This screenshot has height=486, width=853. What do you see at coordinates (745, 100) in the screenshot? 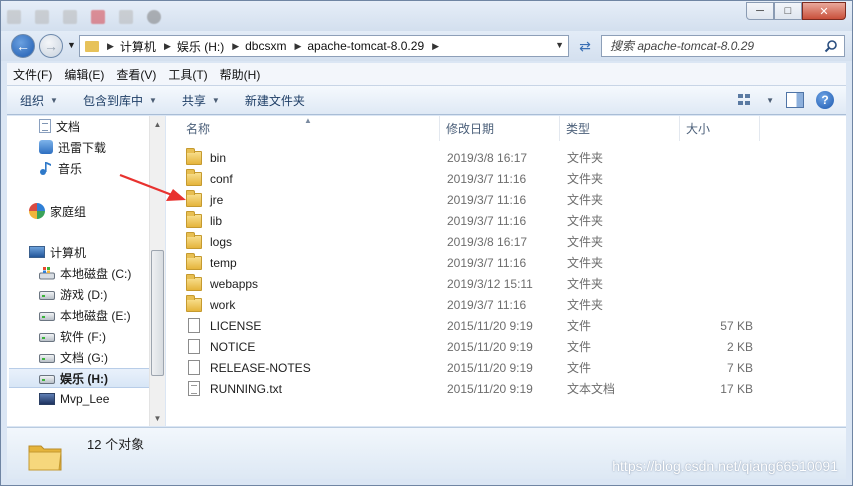
I see `view-options-icon` at bounding box center [745, 100].